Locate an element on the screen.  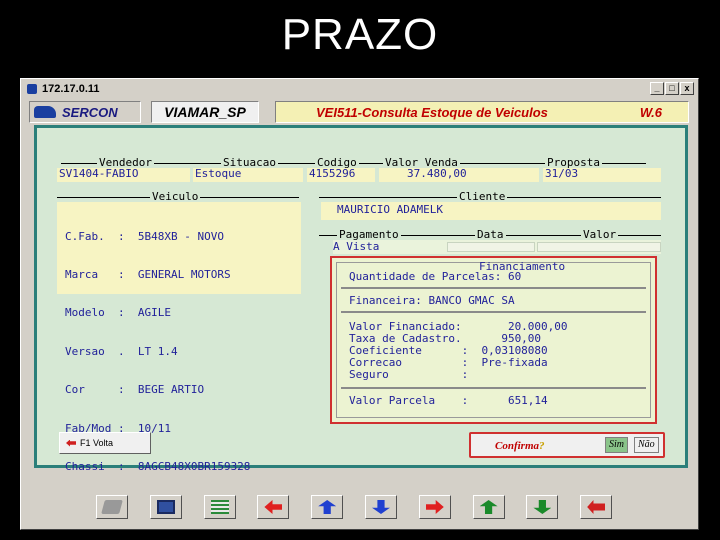
data-label: Data is located at coordinates (490, 234).